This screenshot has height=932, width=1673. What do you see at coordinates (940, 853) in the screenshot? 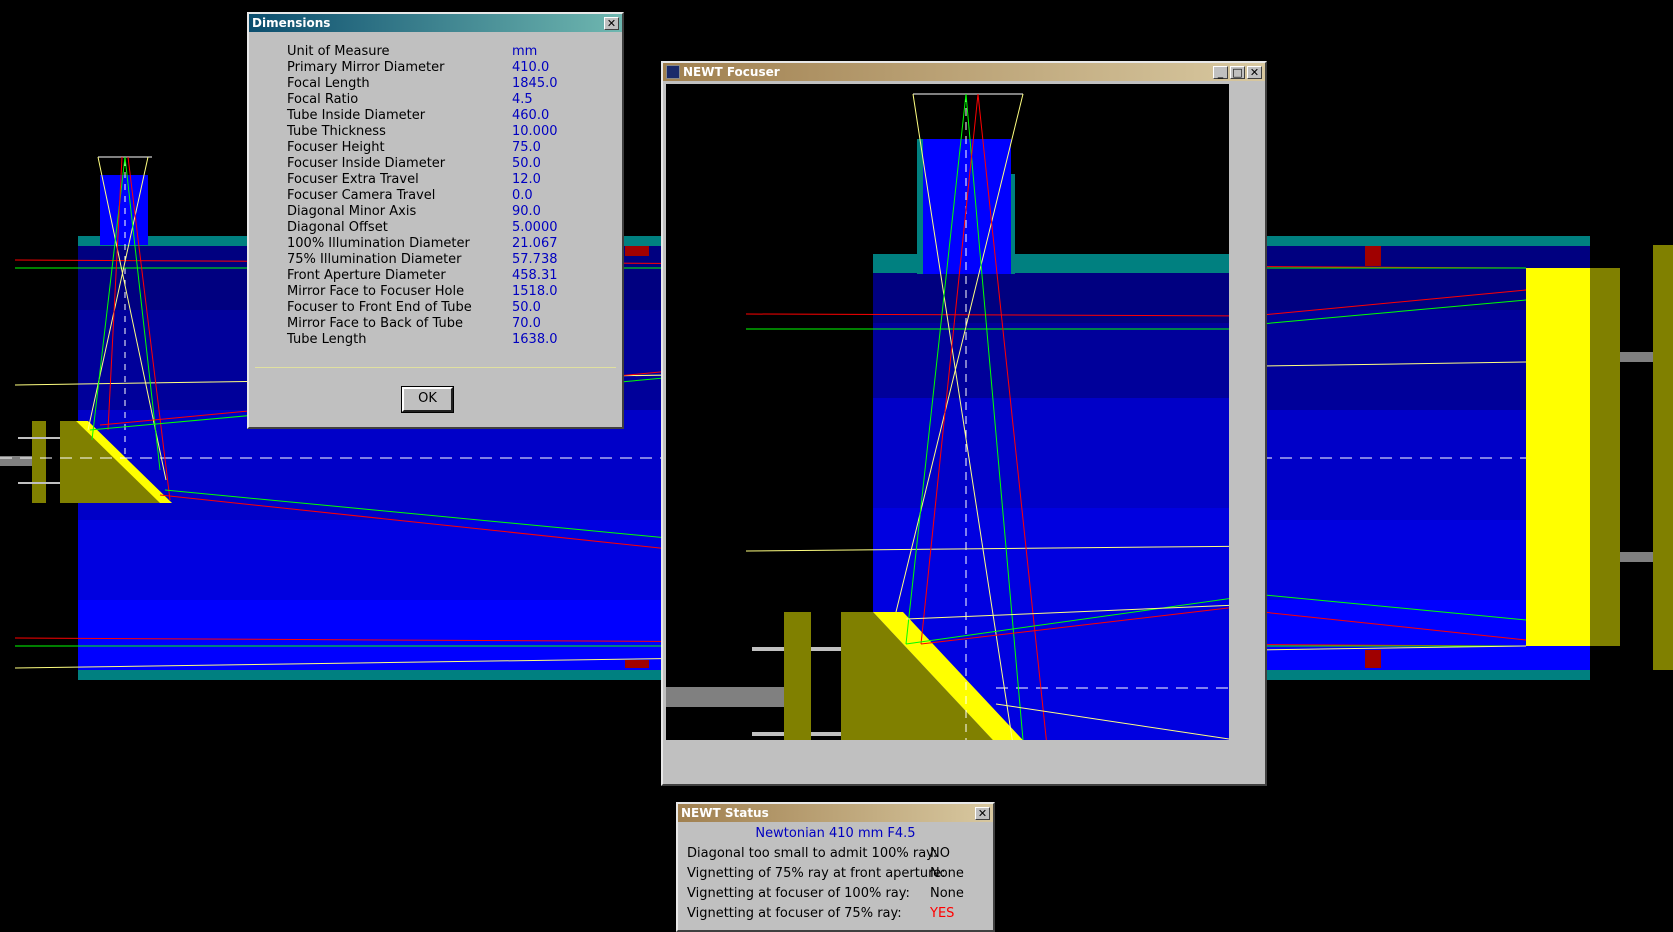
I see `status-value: NO` at bounding box center [940, 853].